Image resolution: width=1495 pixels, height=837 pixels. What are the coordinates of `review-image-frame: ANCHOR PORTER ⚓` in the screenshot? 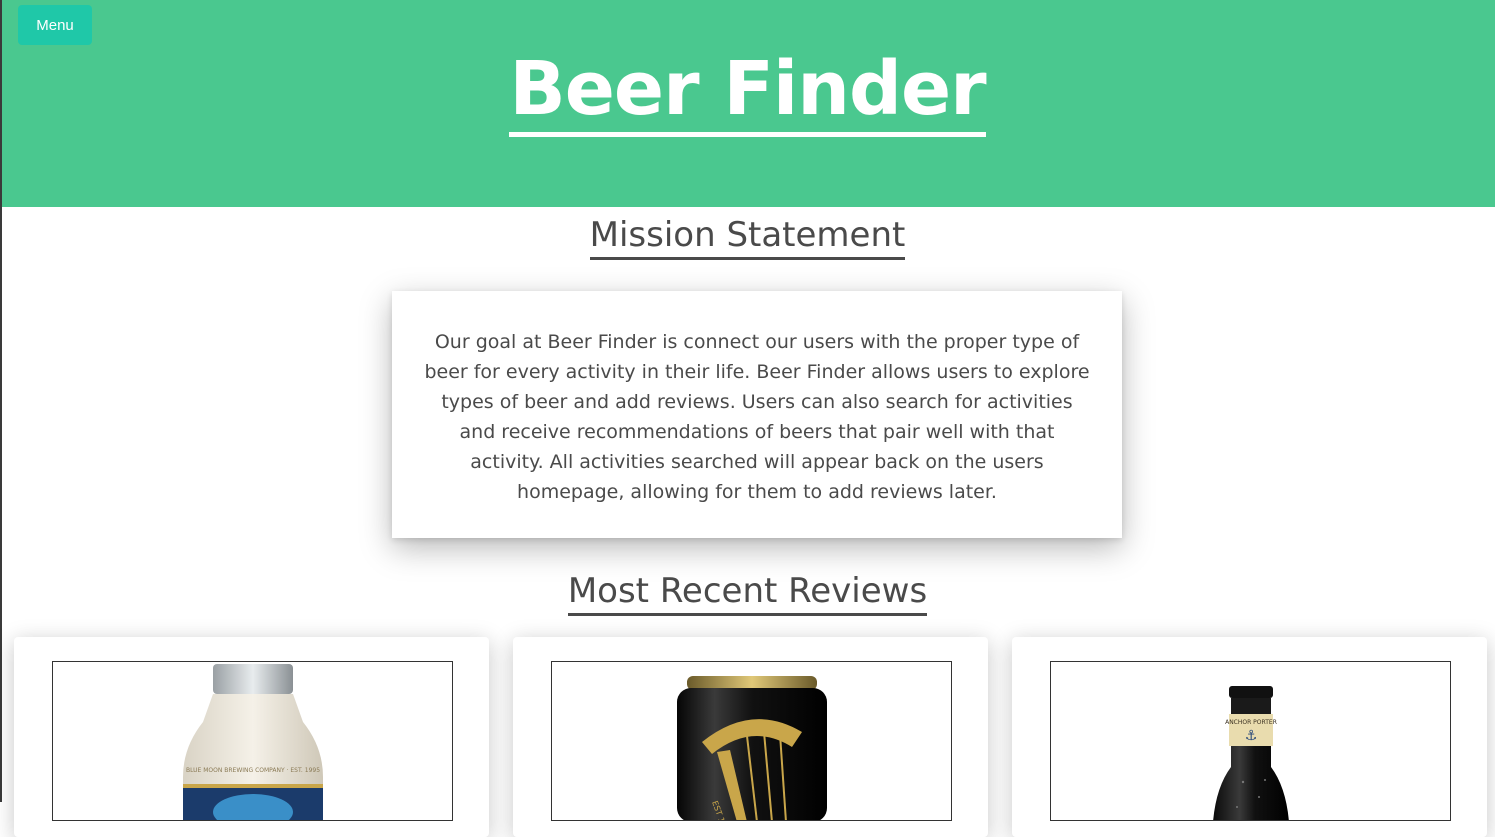 It's located at (1250, 741).